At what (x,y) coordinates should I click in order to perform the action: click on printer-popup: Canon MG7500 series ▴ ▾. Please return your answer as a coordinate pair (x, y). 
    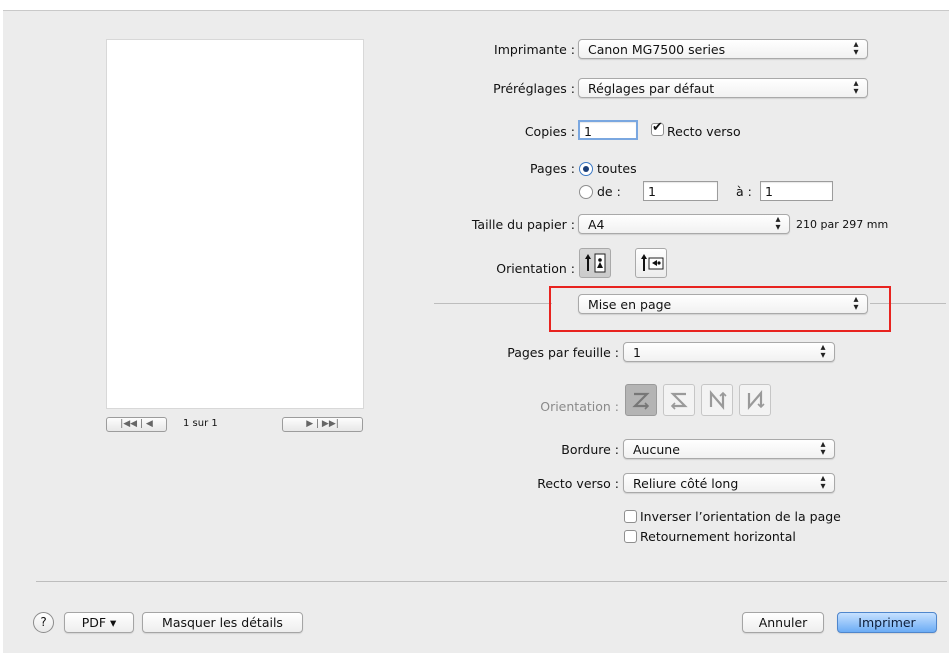
    Looking at the image, I should click on (723, 49).